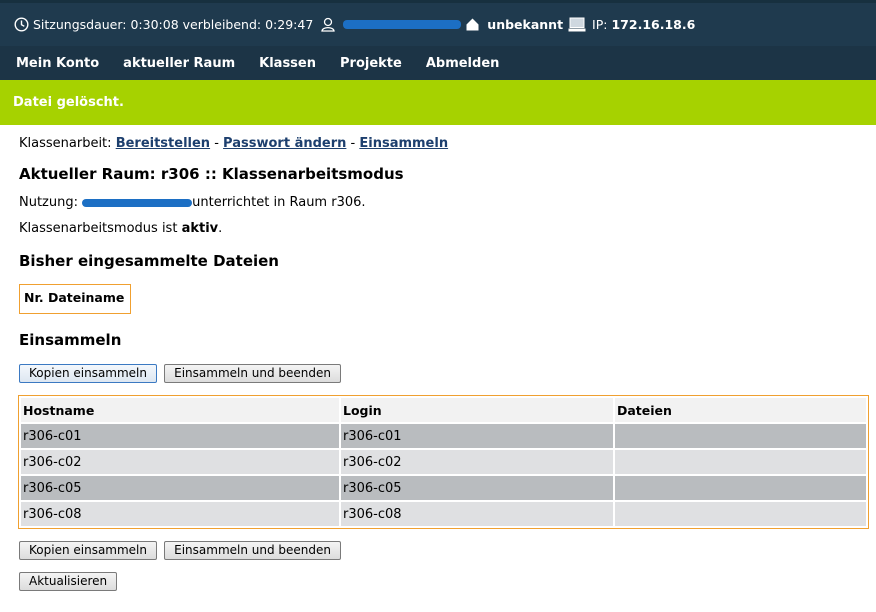 This screenshot has width=876, height=612. I want to click on collected-files-table: Nr. Dateiname, so click(75, 299).